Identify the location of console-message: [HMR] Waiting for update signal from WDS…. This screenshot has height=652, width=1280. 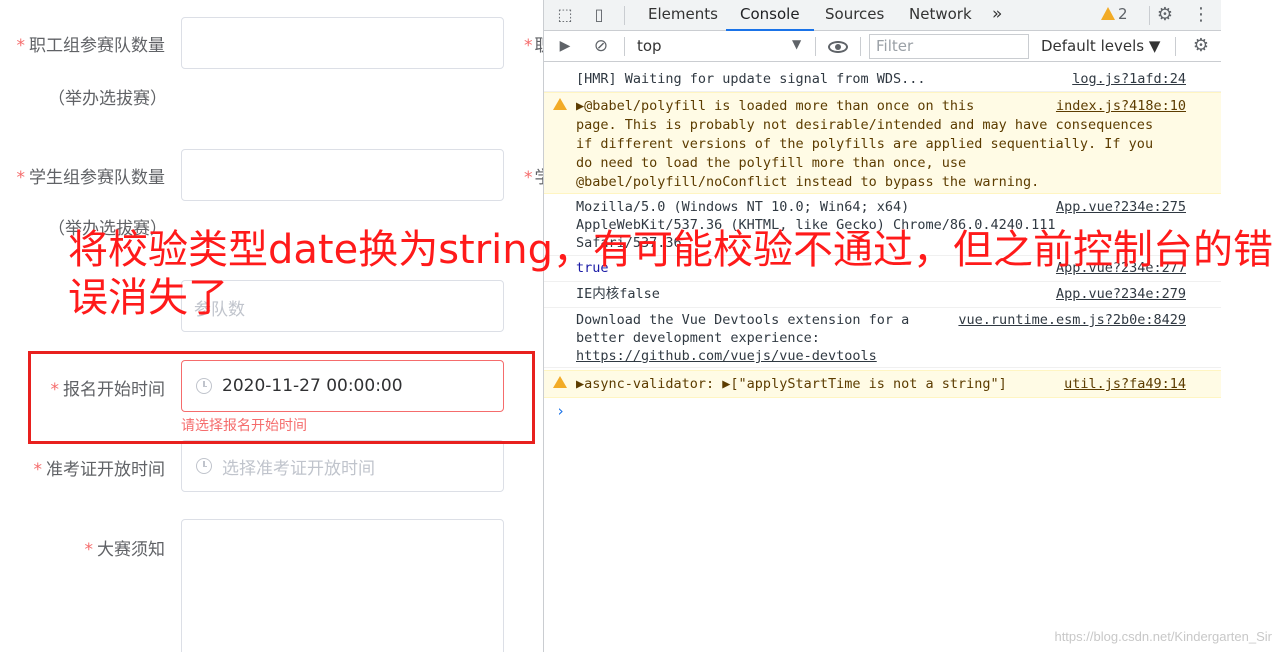
(883, 80).